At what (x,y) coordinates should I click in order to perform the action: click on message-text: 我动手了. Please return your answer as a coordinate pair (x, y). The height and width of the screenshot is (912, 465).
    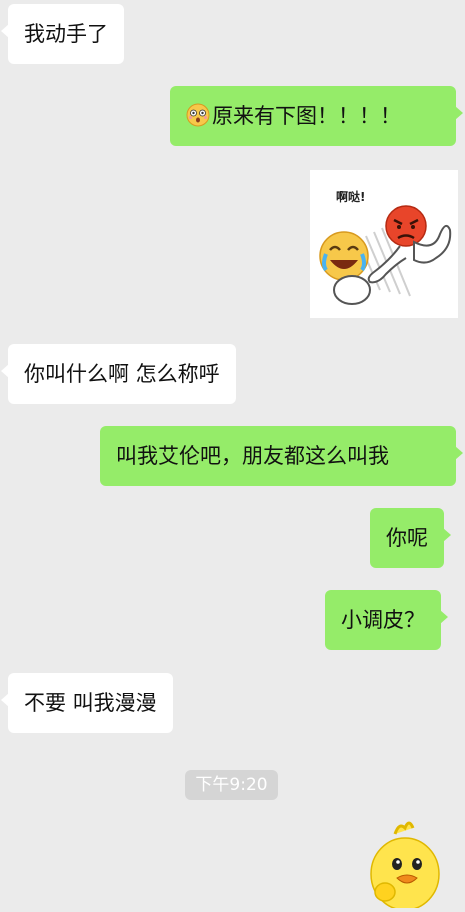
    Looking at the image, I should click on (66, 34).